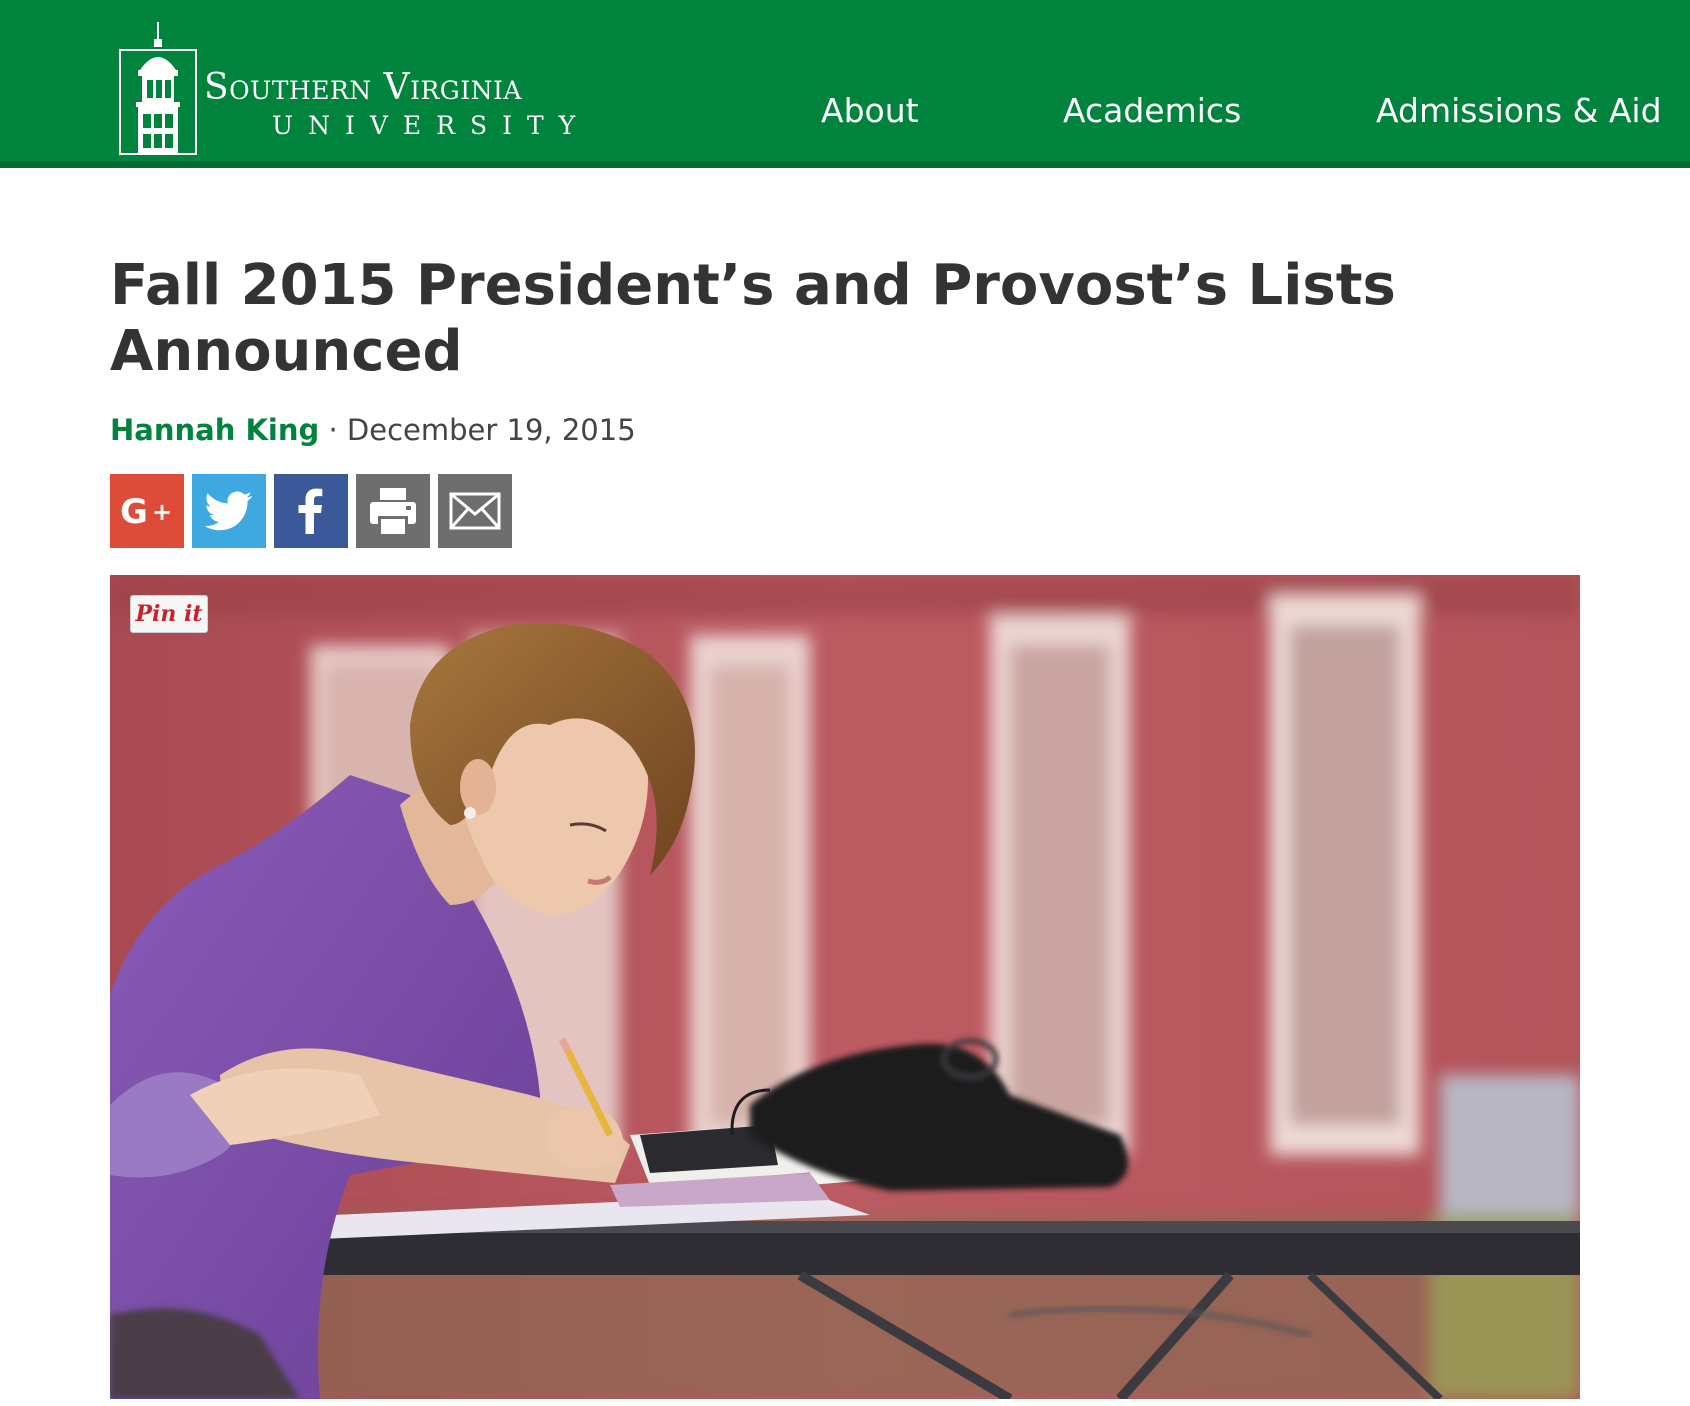 This screenshot has height=1406, width=1690. I want to click on email-button, so click(475, 511).